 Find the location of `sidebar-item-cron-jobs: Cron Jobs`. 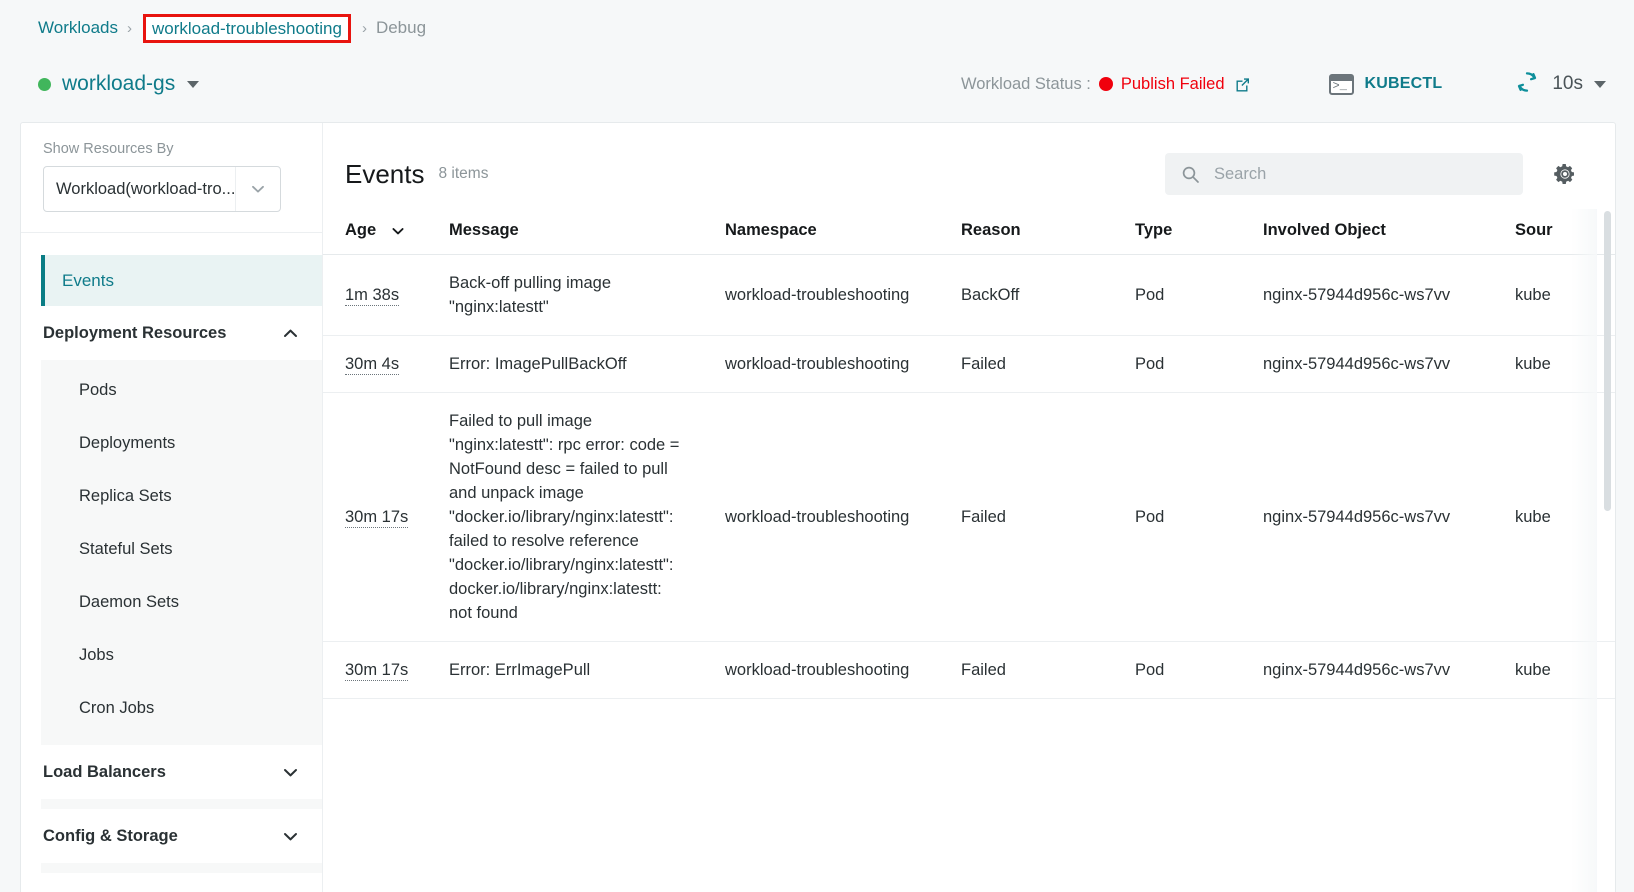

sidebar-item-cron-jobs: Cron Jobs is located at coordinates (182, 708).